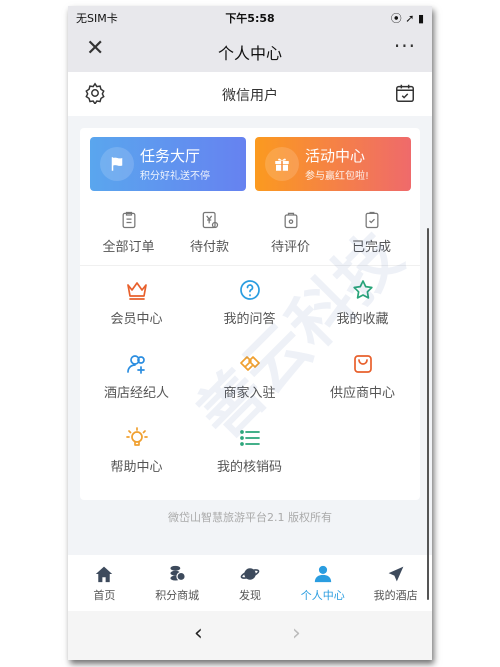 Image resolution: width=500 pixels, height=667 pixels. Describe the element at coordinates (178, 573) in the screenshot. I see `coins-icon` at that location.